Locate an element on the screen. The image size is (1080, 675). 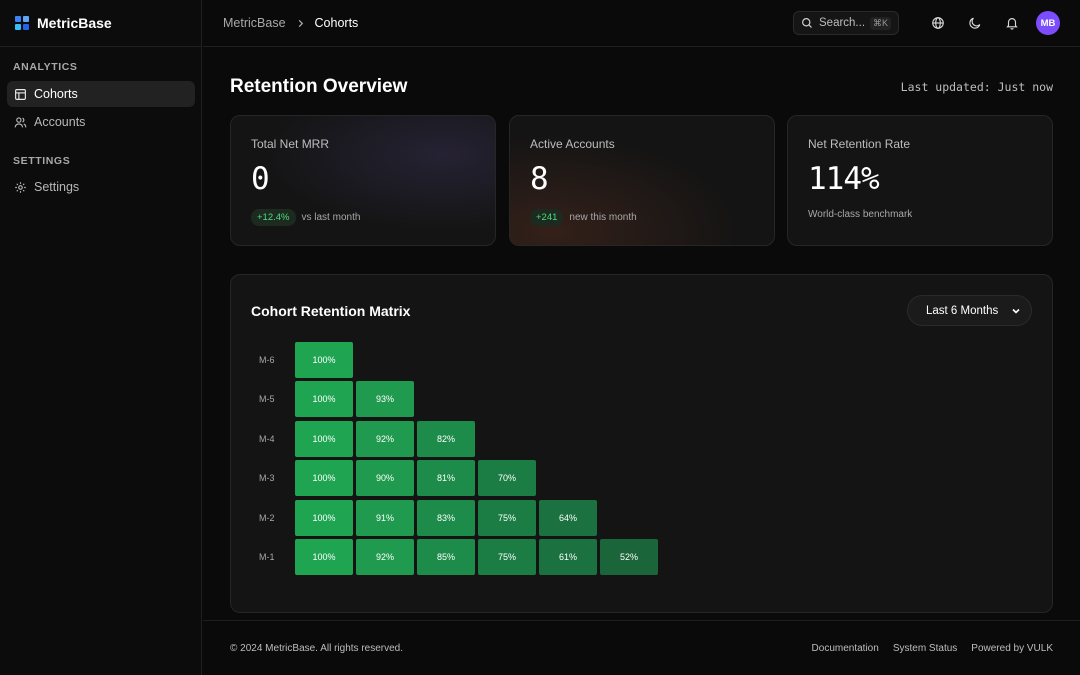
brand-name: MetricBase is located at coordinates (74, 23).